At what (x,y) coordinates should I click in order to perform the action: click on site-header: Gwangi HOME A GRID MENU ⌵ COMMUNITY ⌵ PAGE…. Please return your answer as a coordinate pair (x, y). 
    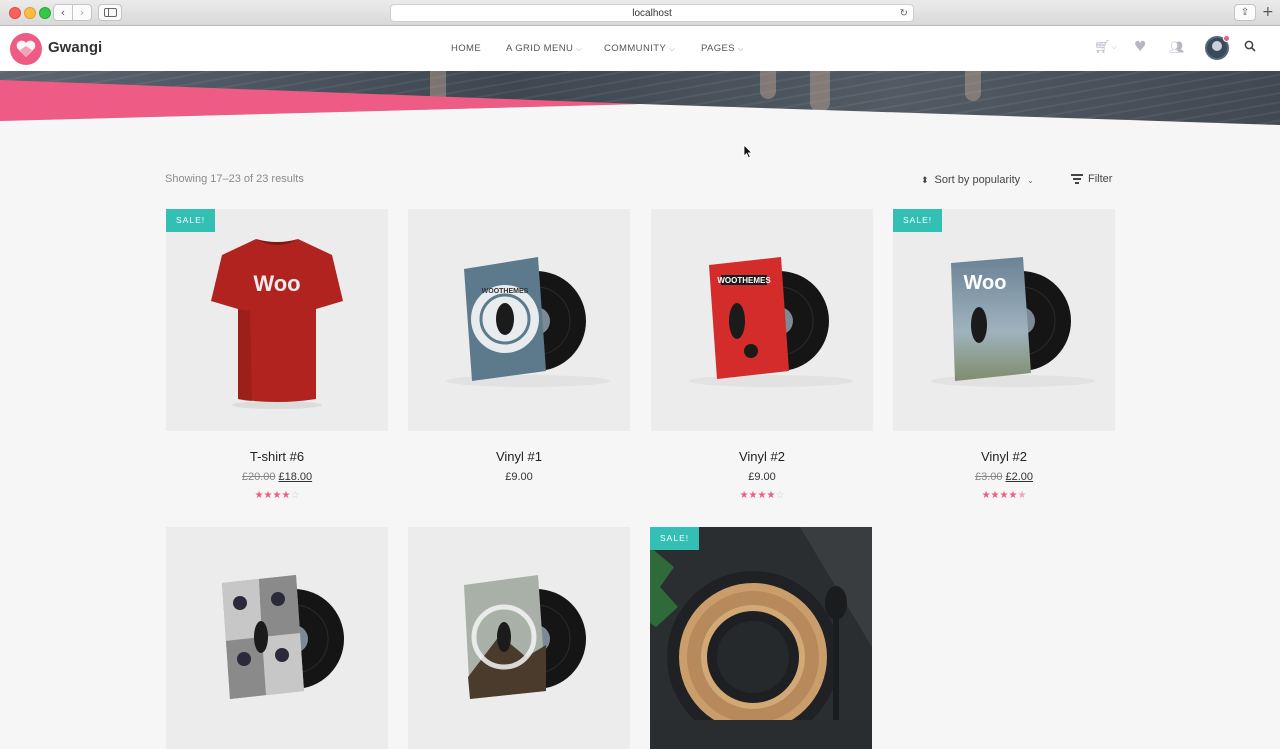
    Looking at the image, I should click on (640, 48).